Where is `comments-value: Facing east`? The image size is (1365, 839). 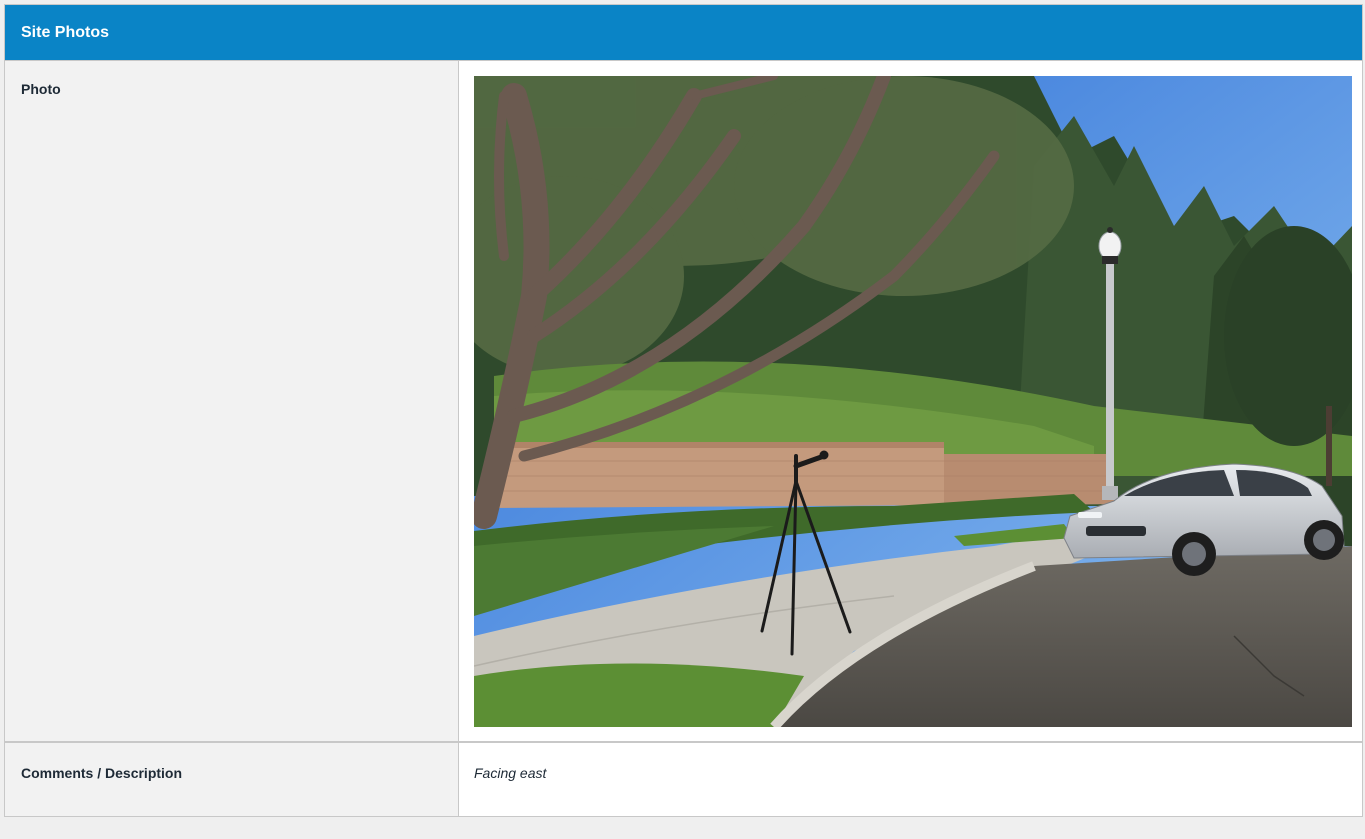 comments-value: Facing east is located at coordinates (510, 773).